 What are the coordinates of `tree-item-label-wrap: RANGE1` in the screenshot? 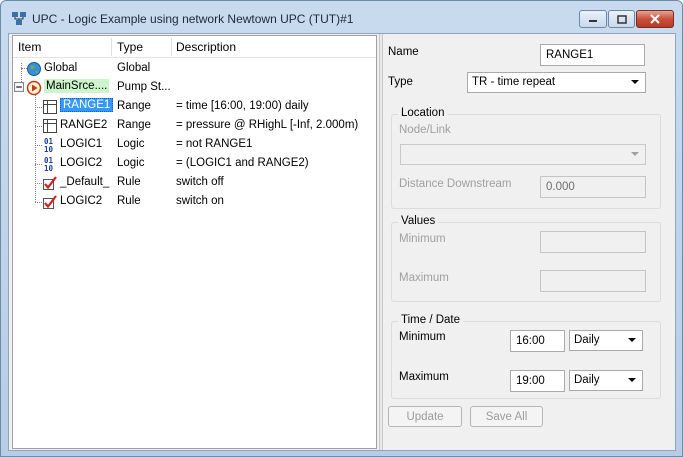 It's located at (87, 105).